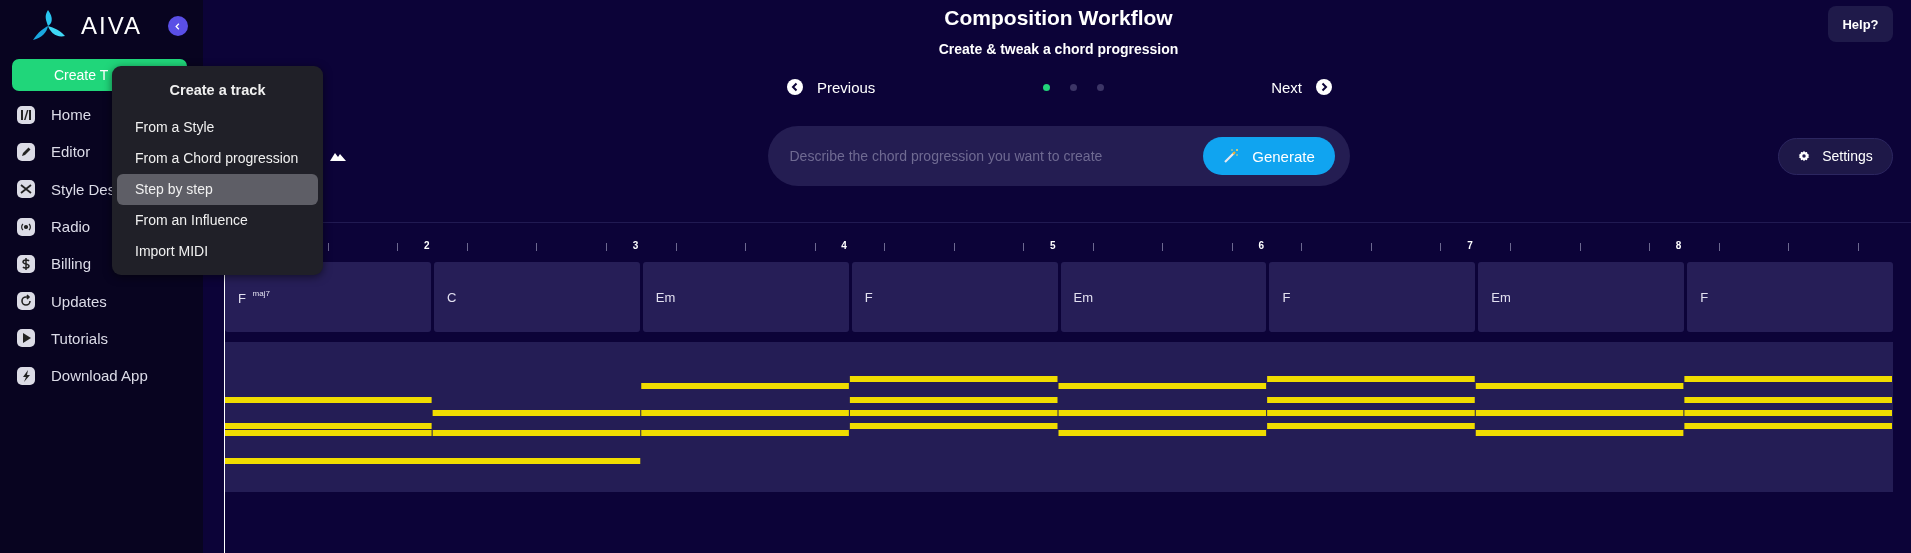  What do you see at coordinates (536, 297) in the screenshot?
I see `chord-block: C` at bounding box center [536, 297].